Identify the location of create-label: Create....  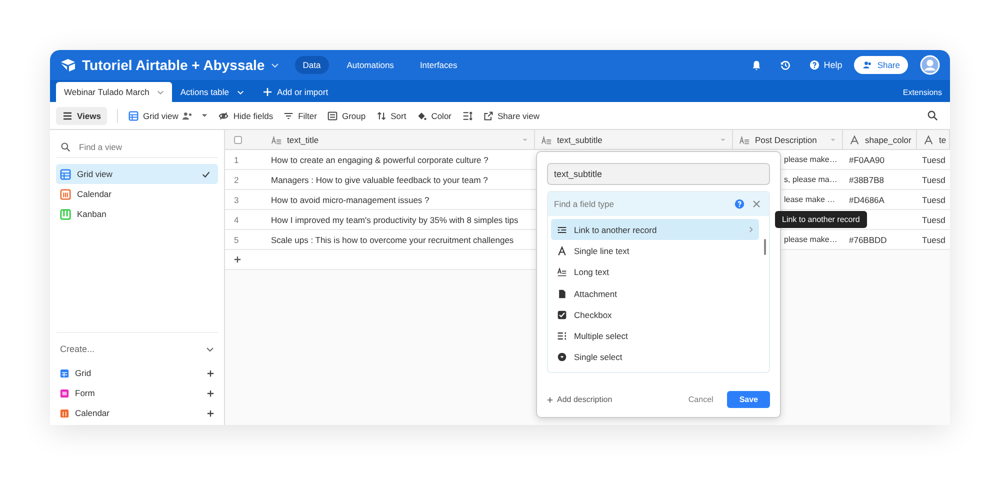
(77, 349).